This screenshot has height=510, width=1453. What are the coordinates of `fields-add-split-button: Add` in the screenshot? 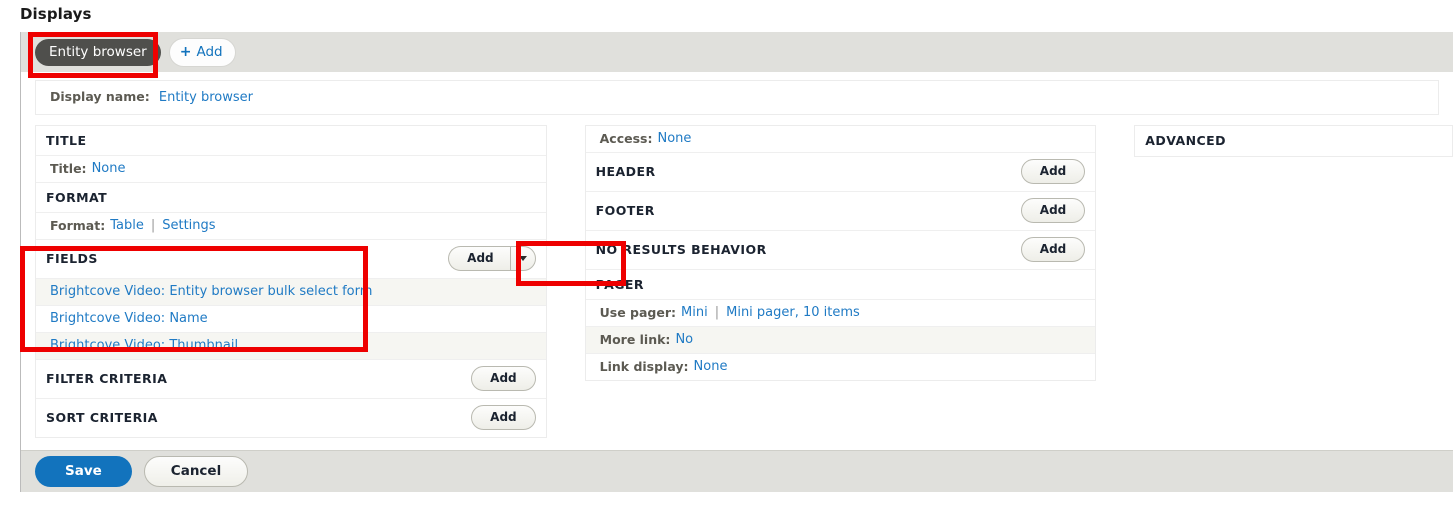 It's located at (492, 258).